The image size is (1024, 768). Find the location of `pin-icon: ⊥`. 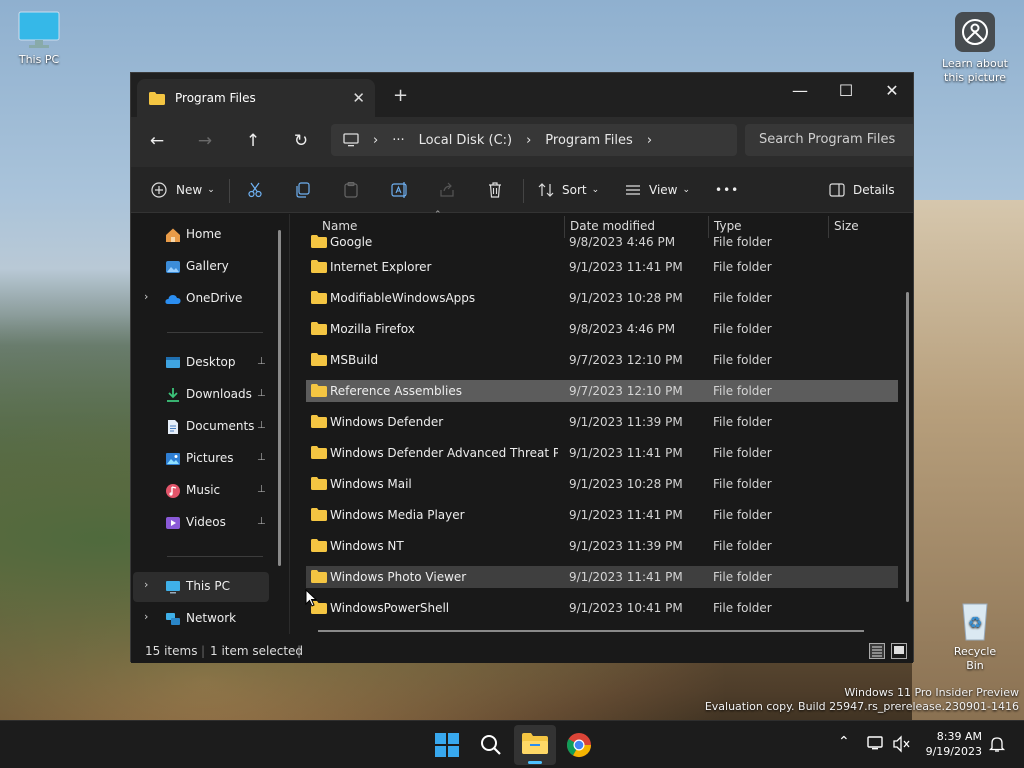

pin-icon: ⊥ is located at coordinates (261, 425).